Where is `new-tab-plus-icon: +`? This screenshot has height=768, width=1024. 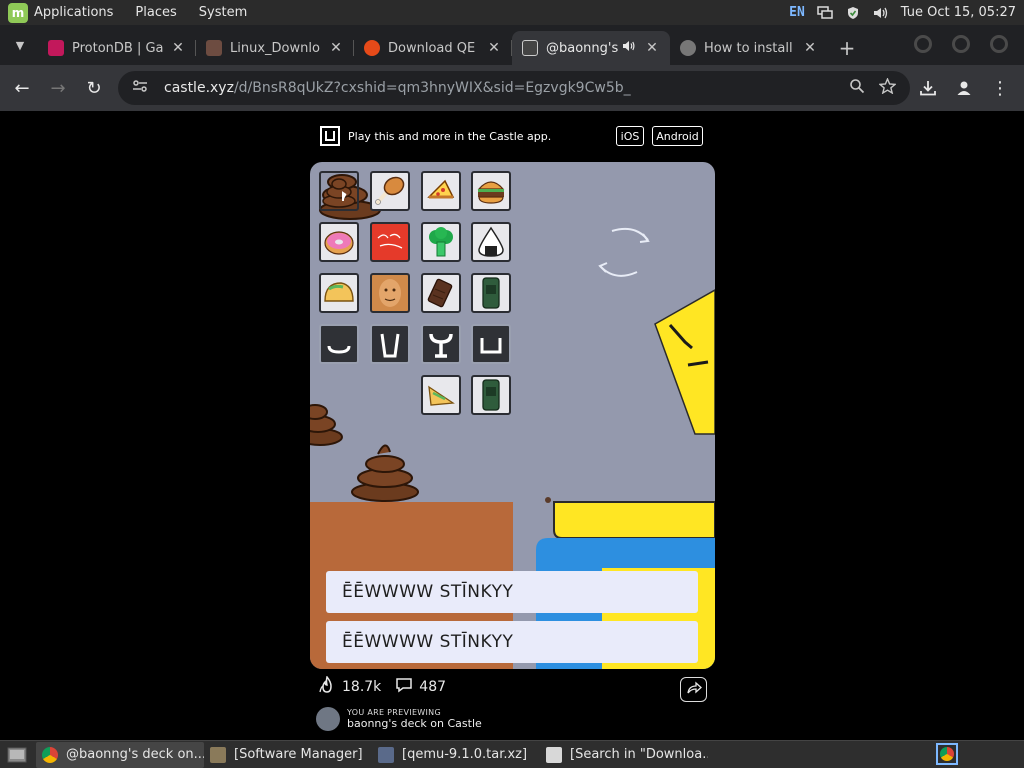
new-tab-plus-icon: + is located at coordinates (847, 48).